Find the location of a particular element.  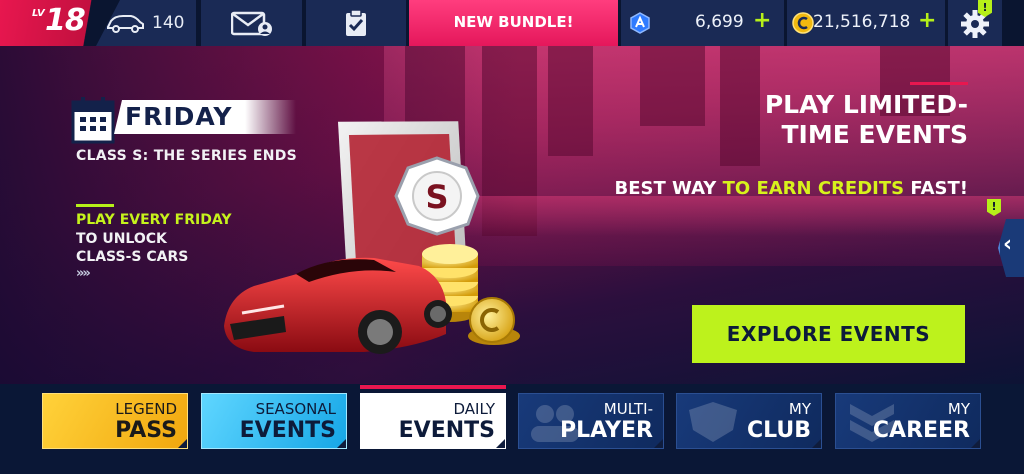

new-bundle-button: NEW BUNDLE! is located at coordinates (513, 23).